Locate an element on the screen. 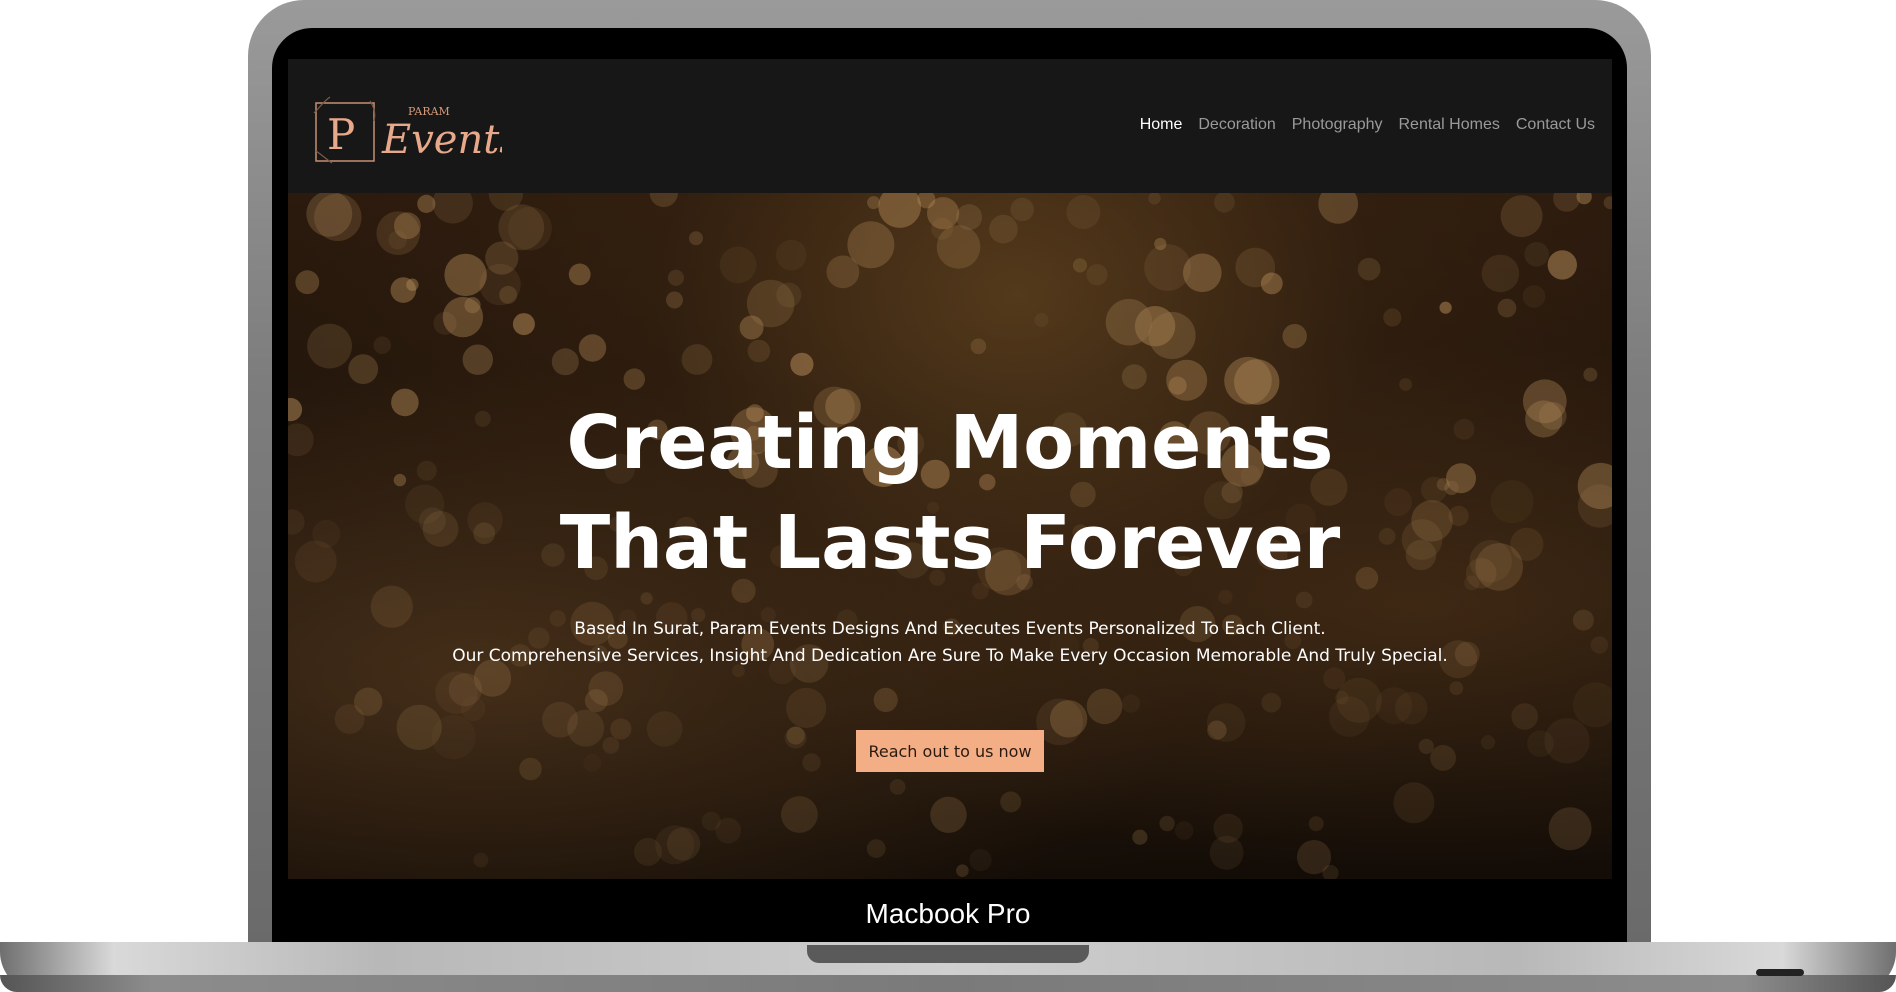 The image size is (1896, 992). svg-text: Events is located at coordinates (441, 140).